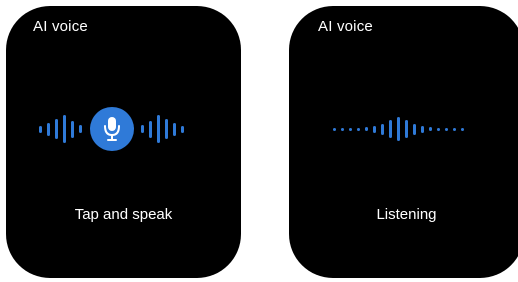 The height and width of the screenshot is (282, 518). I want to click on screen-caption: Listening, so click(406, 214).